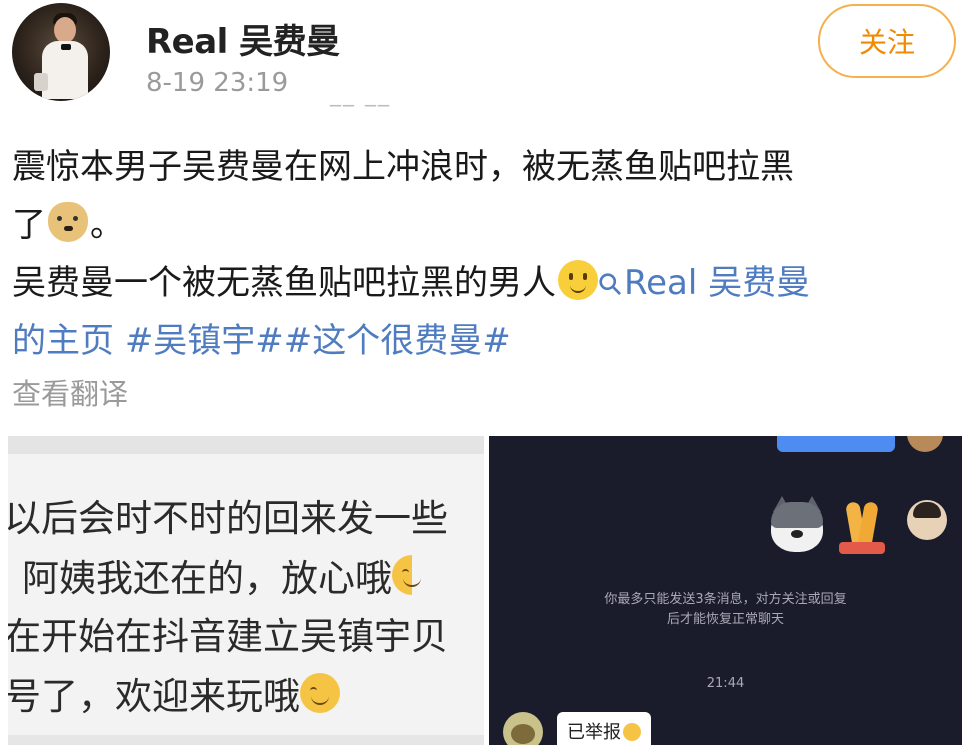 The width and height of the screenshot is (962, 745). Describe the element at coordinates (228, 636) in the screenshot. I see `image-text-line: 在开始在抖音建立吴镇宇贝` at that location.